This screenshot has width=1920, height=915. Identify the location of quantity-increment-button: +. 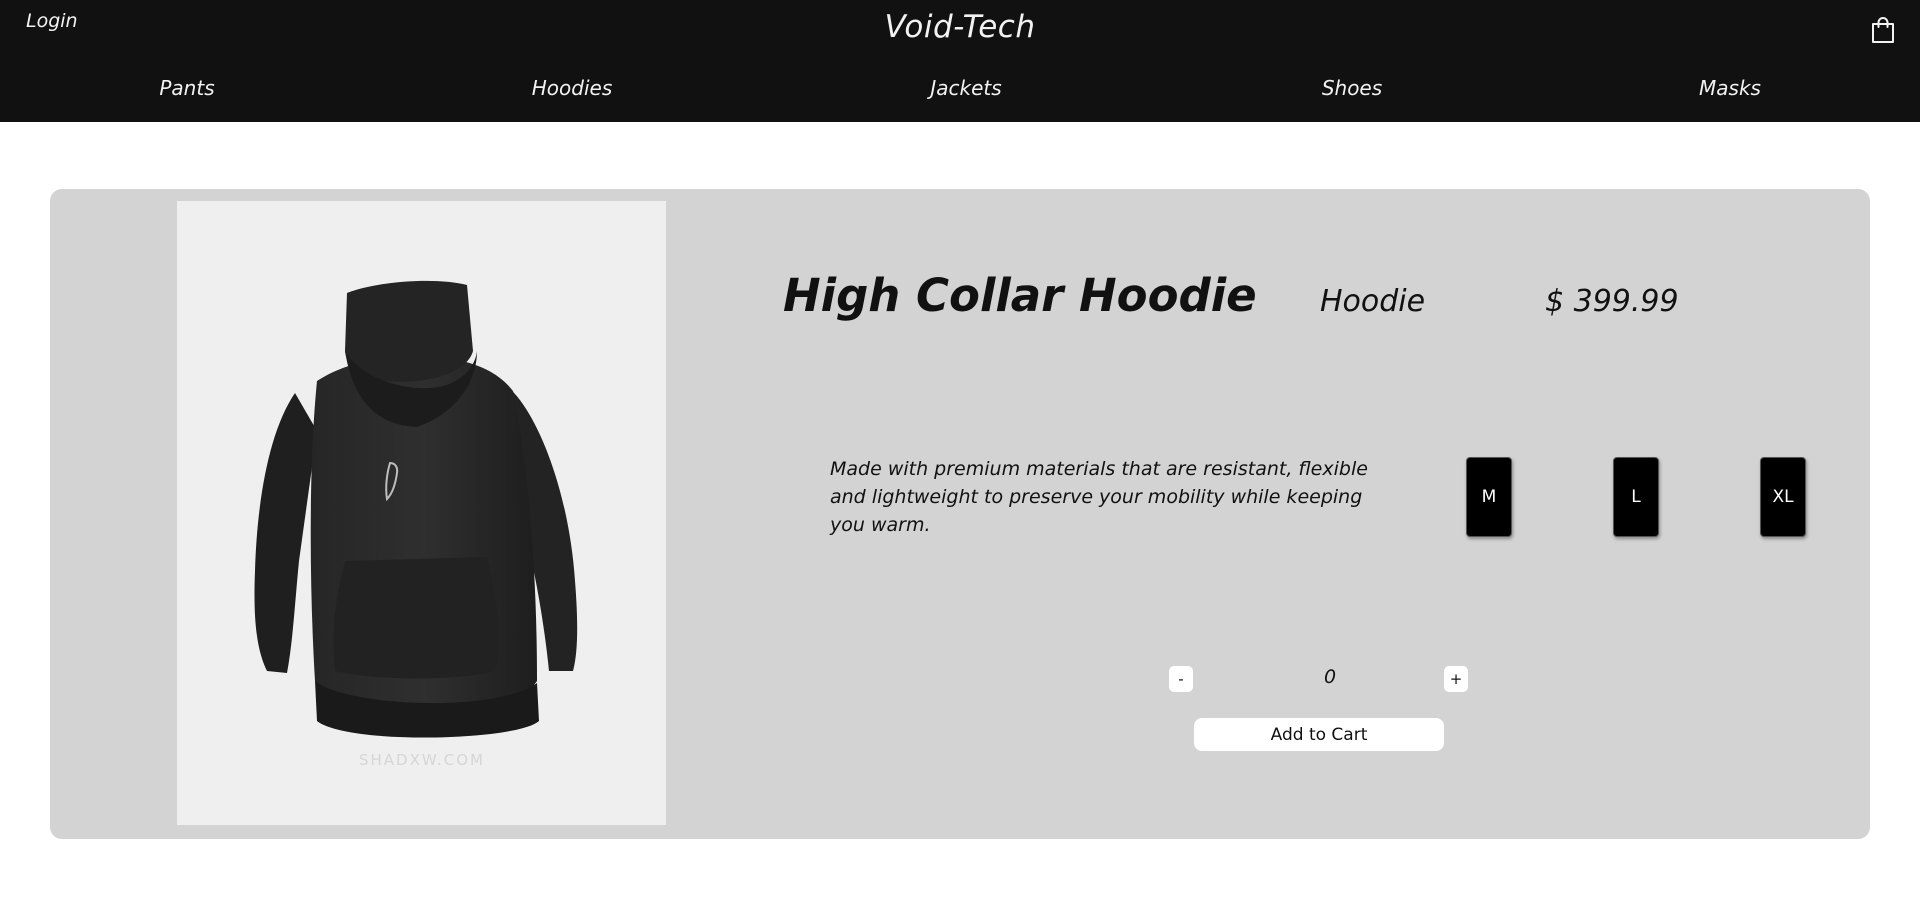
(1456, 679).